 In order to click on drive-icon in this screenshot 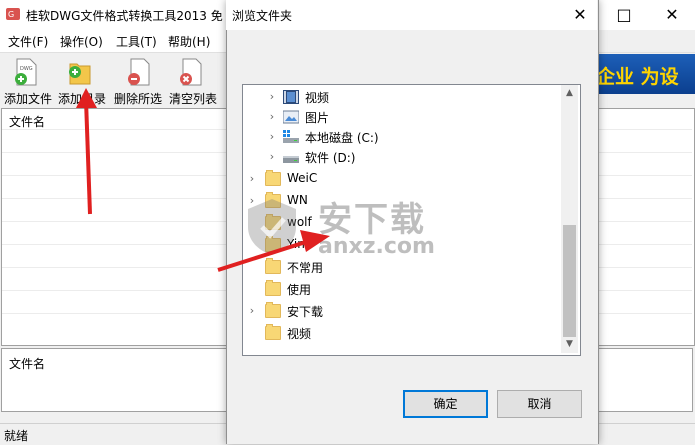, I will do `click(291, 159)`.